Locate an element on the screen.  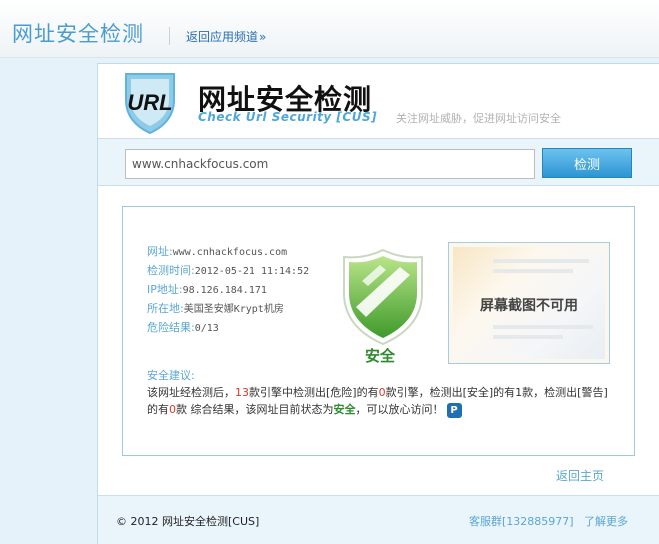
info-value: 98.126.184.171 is located at coordinates (224, 290).